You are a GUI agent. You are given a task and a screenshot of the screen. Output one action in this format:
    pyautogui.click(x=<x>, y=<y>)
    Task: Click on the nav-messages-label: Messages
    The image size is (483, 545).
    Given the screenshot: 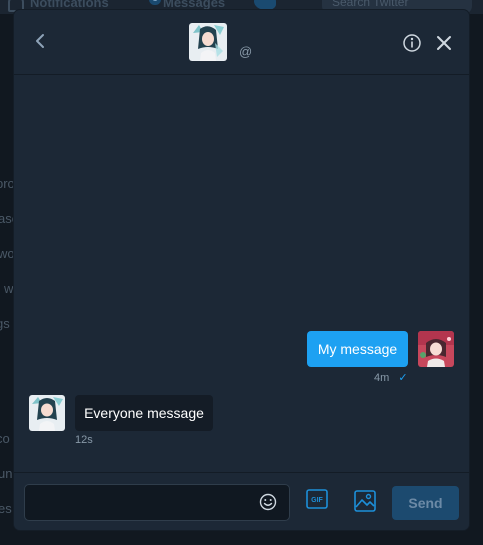 What is the action you would take?
    pyautogui.click(x=194, y=5)
    